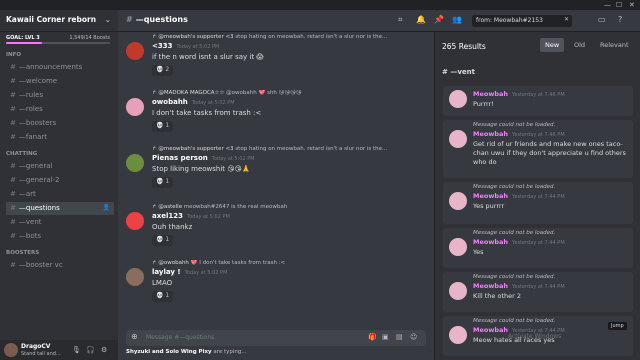  Describe the element at coordinates (59, 53) in the screenshot. I see `category-info: INFO` at that location.